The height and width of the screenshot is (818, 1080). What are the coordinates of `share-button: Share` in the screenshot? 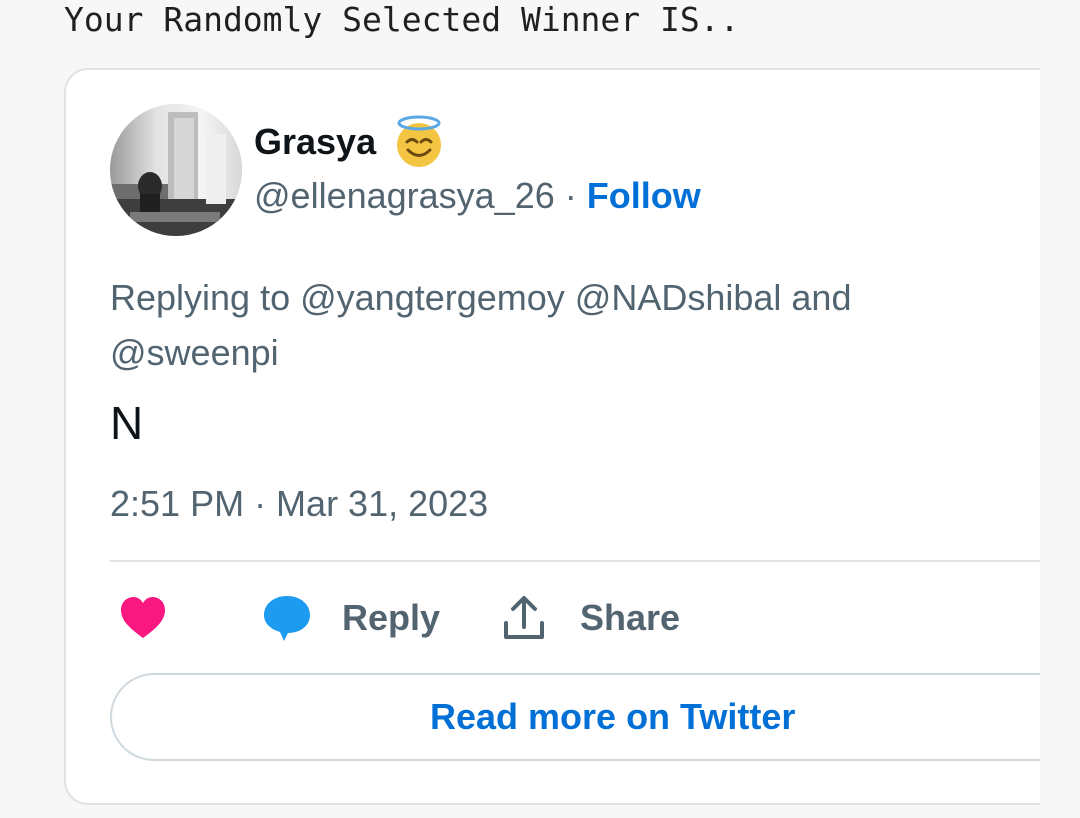 It's located at (591, 618).